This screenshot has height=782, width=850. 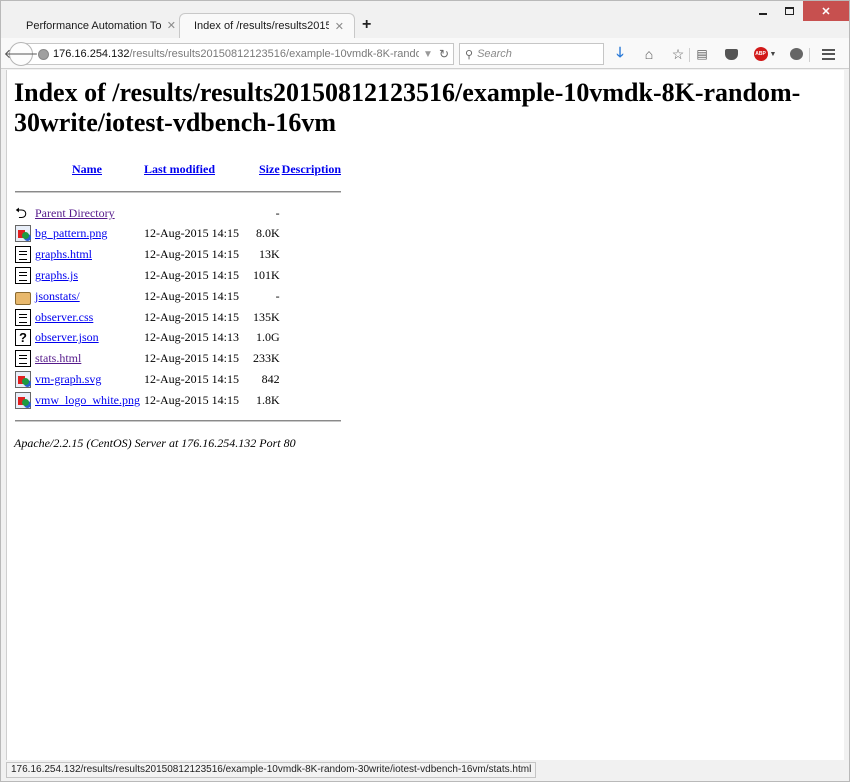 I want to click on table-row: ? observer.json 12-Aug-2015 14:13 1.0G, so click(x=178, y=338).